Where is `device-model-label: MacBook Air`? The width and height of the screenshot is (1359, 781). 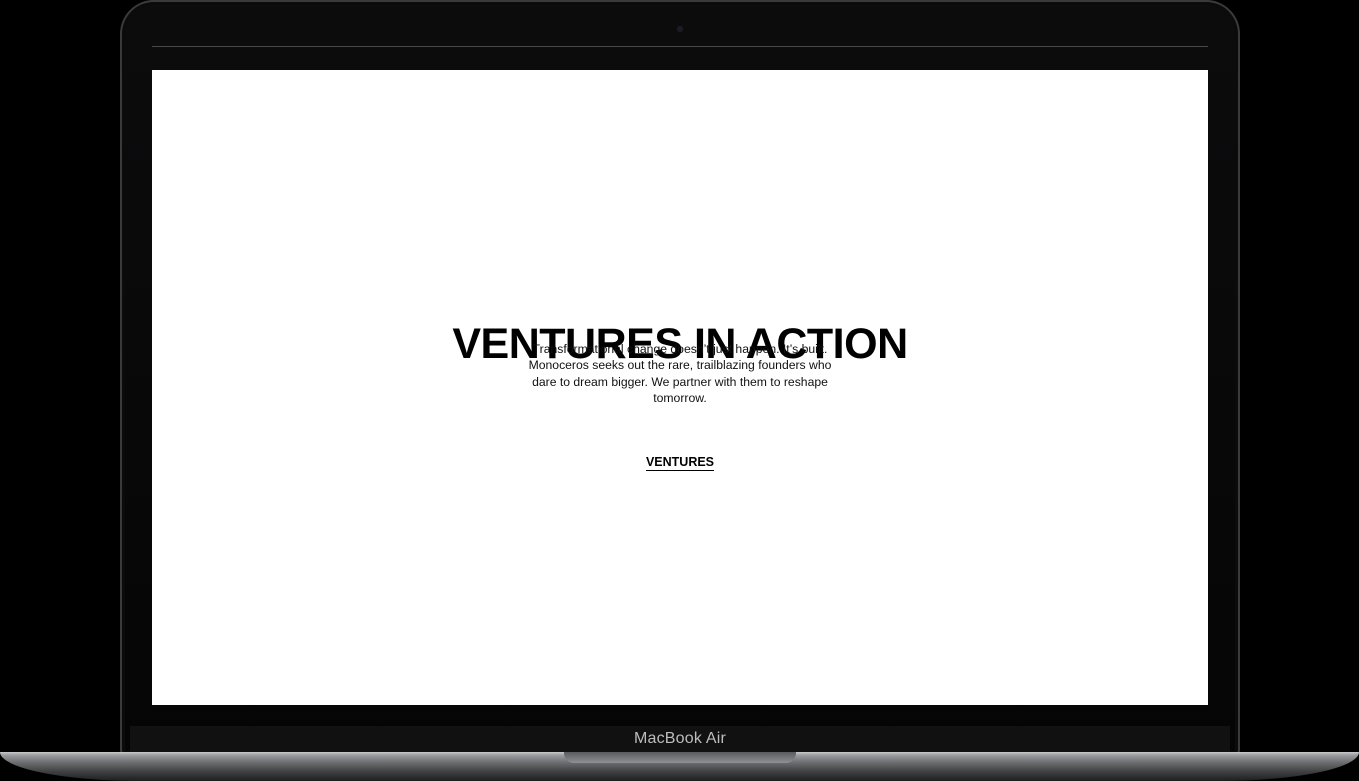 device-model-label: MacBook Air is located at coordinates (679, 738).